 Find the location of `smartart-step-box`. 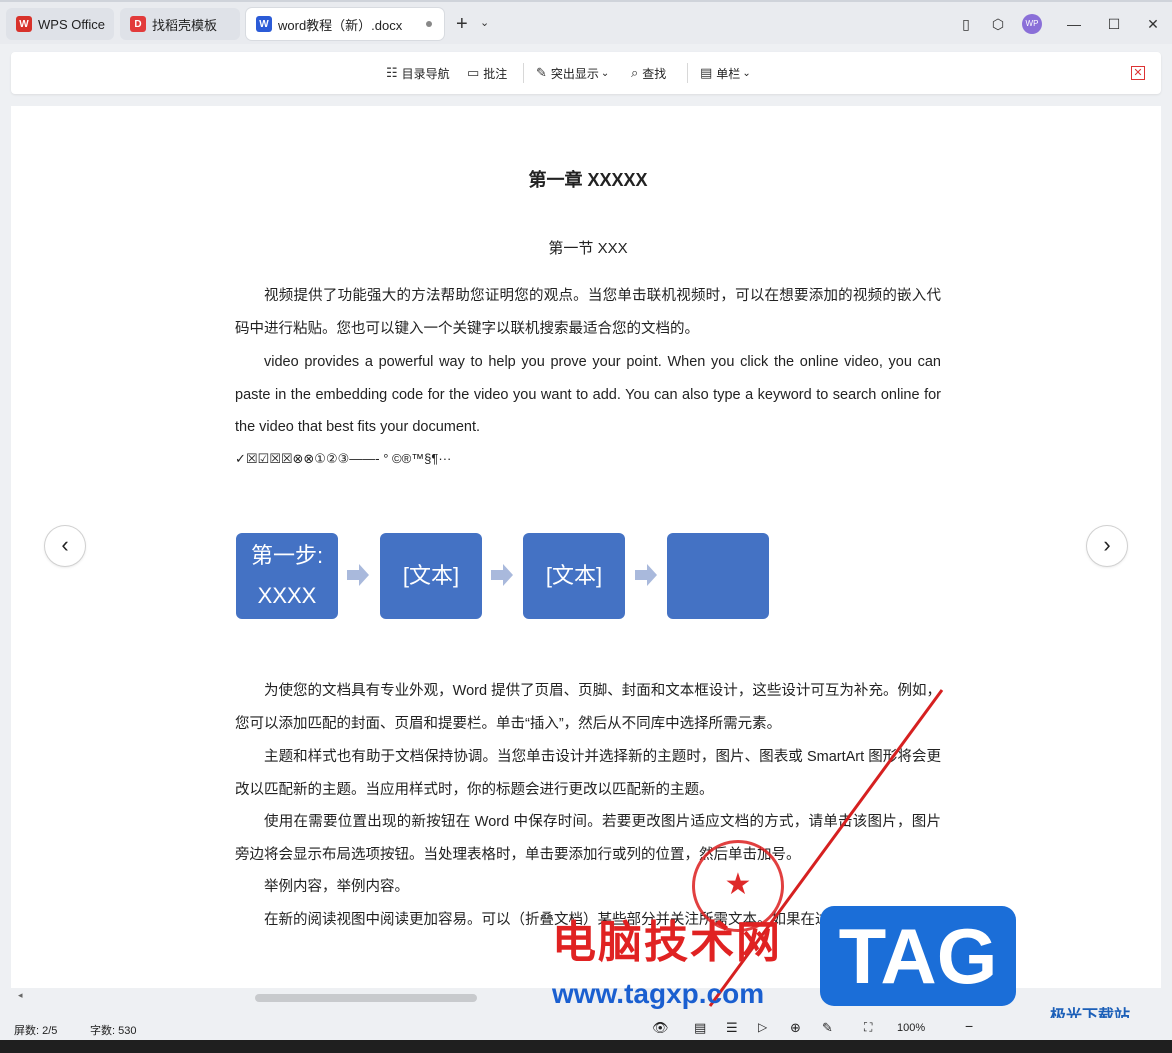

smartart-step-box is located at coordinates (718, 576).